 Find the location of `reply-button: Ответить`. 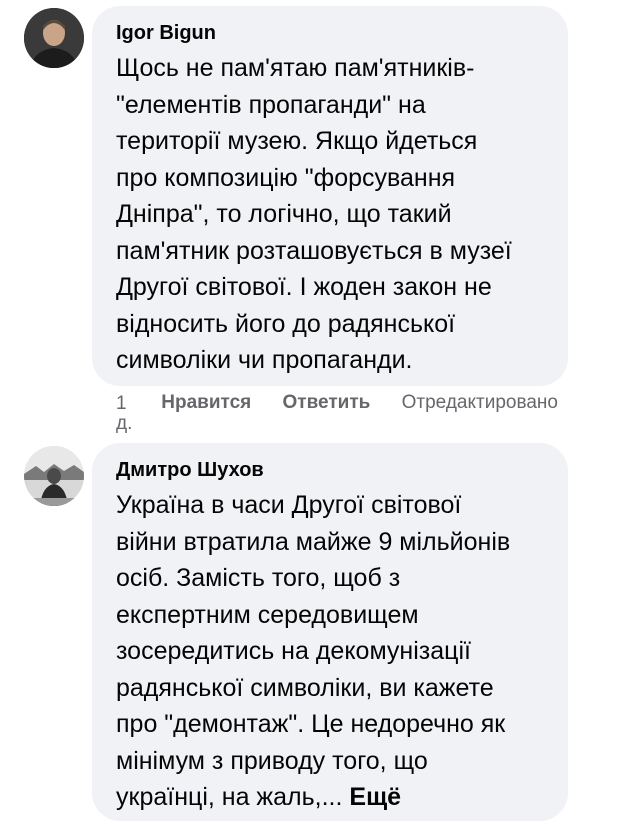

reply-button: Ответить is located at coordinates (327, 403).